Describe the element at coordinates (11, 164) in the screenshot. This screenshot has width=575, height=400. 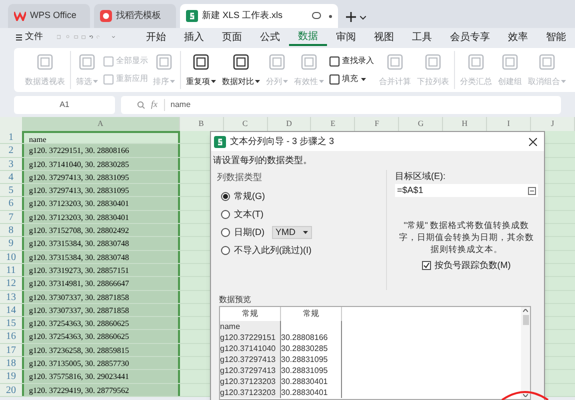
I see `row-number: 3` at that location.